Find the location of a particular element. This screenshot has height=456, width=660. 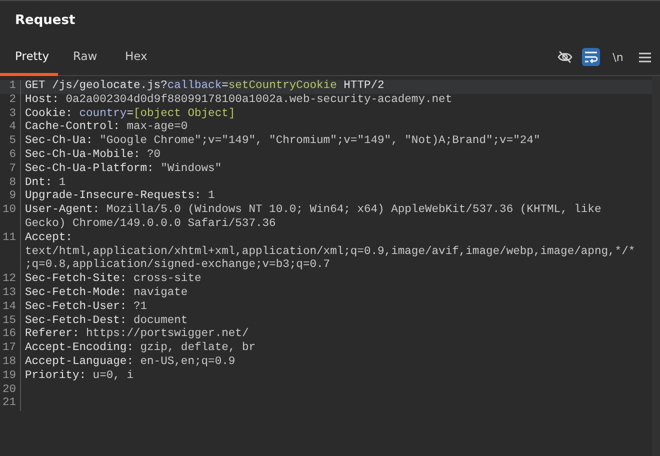

line-number: 17 is located at coordinates (10, 349).